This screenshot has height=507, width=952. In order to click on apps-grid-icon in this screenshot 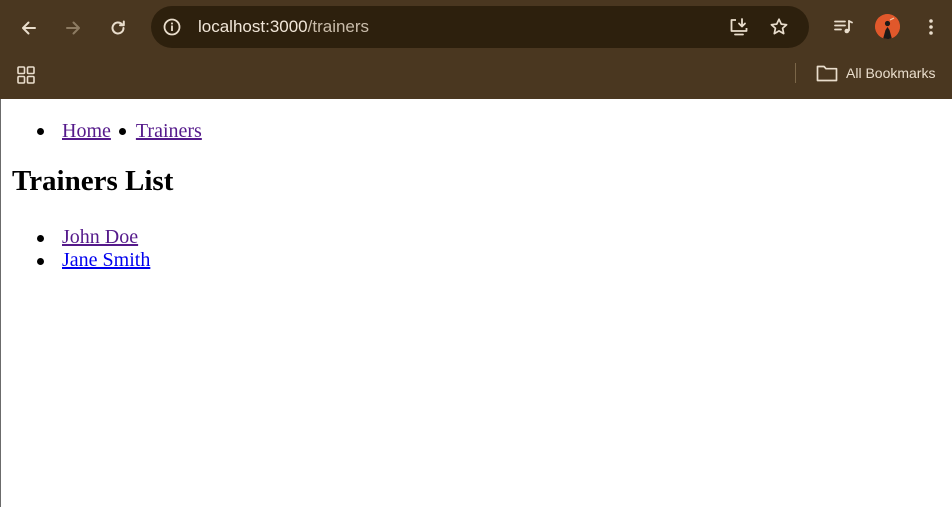, I will do `click(26, 75)`.